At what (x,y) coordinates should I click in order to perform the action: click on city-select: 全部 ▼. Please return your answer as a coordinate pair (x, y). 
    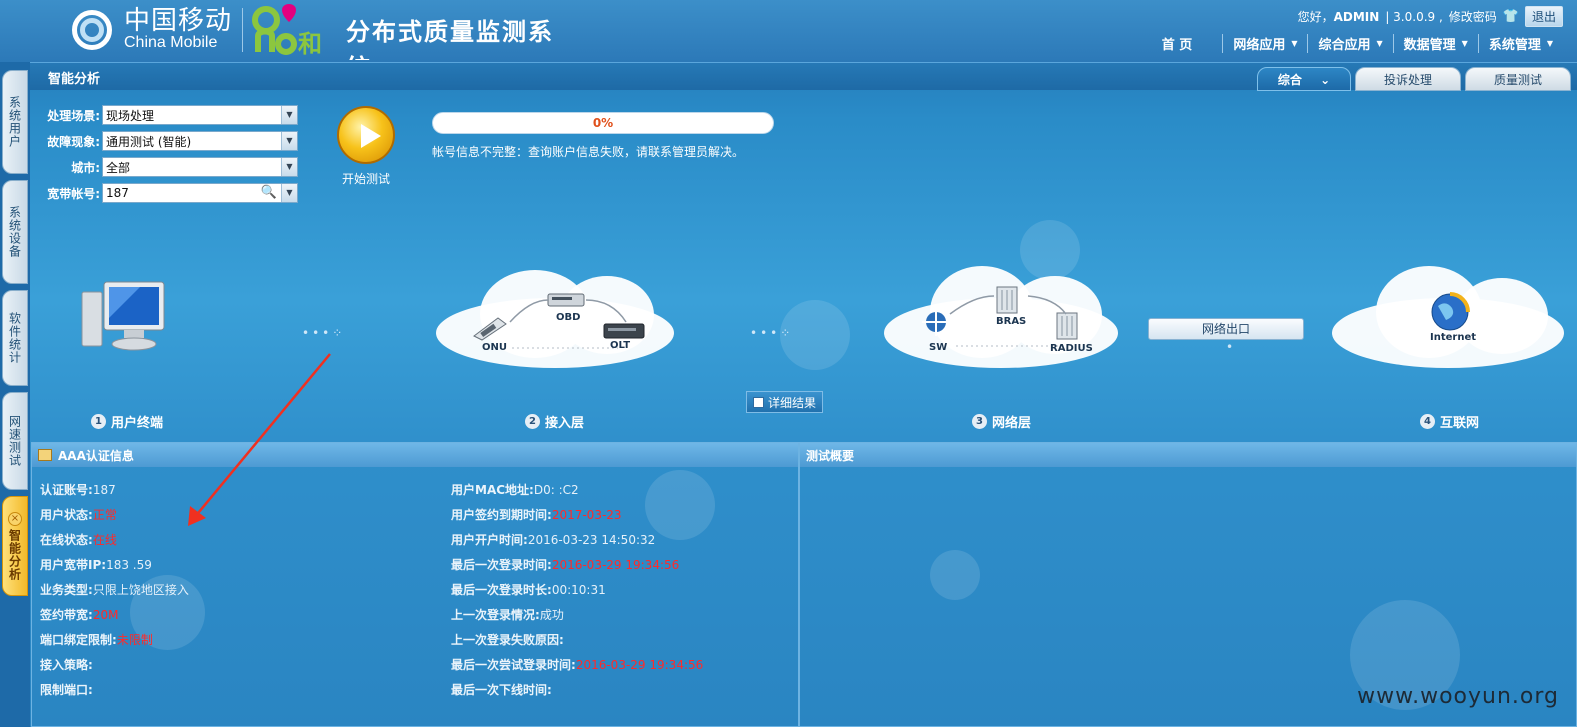
    Looking at the image, I should click on (200, 167).